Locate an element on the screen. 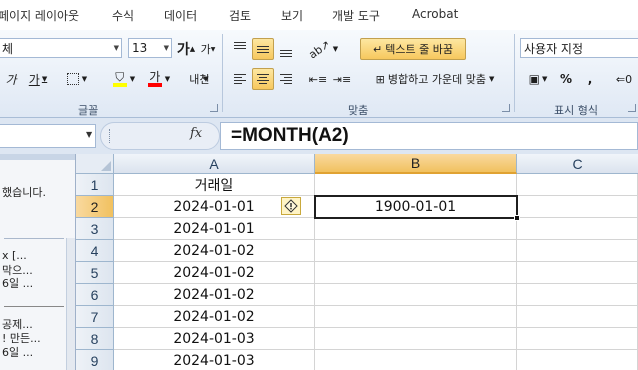 The height and width of the screenshot is (370, 638). row-header: 4 is located at coordinates (95, 251).